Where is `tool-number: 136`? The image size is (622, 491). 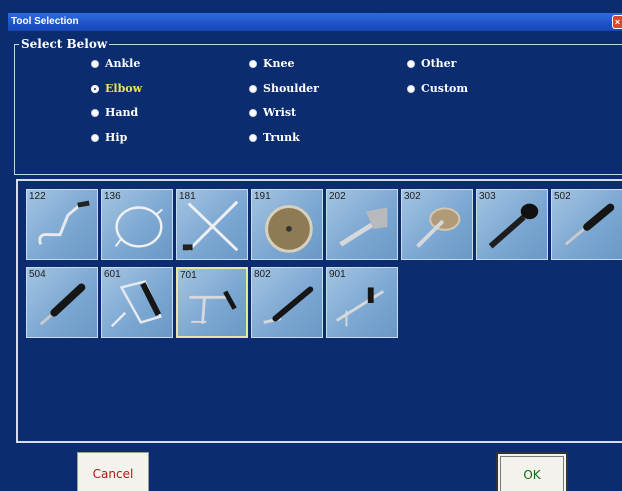
tool-number: 136 is located at coordinates (112, 196).